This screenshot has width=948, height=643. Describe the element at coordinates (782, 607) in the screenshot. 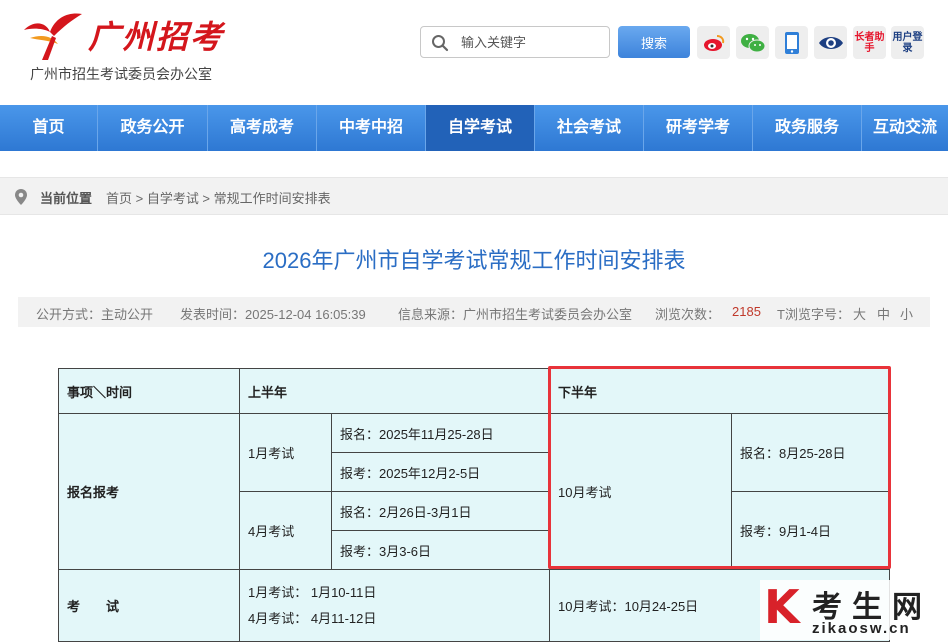

I see `watermark-letter: K` at that location.